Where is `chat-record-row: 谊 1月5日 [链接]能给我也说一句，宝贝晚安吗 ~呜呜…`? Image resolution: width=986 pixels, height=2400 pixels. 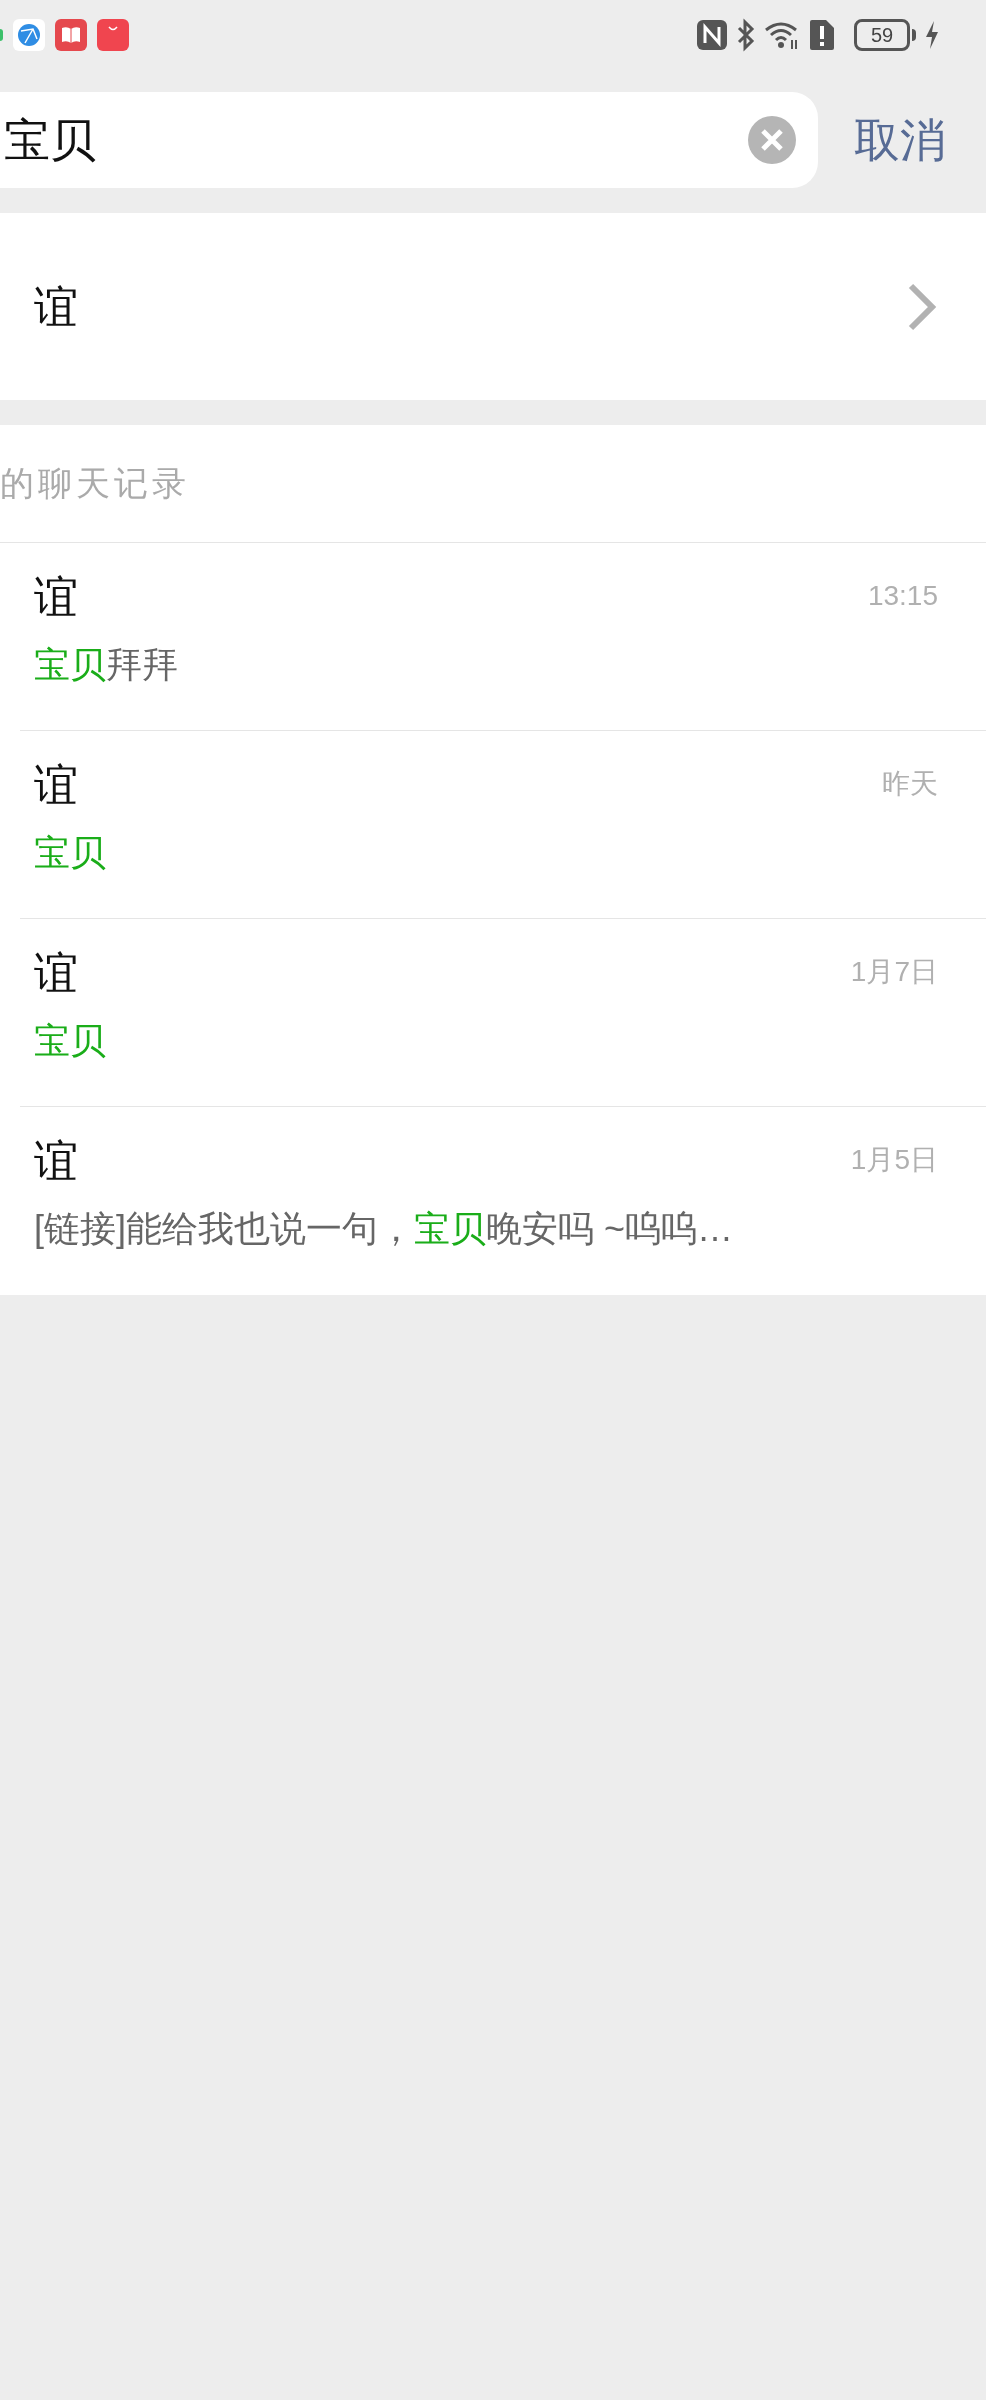
chat-record-row: 谊 1月5日 [链接]能给我也说一句，宝贝晚安吗 ~呜呜… is located at coordinates (503, 1201).